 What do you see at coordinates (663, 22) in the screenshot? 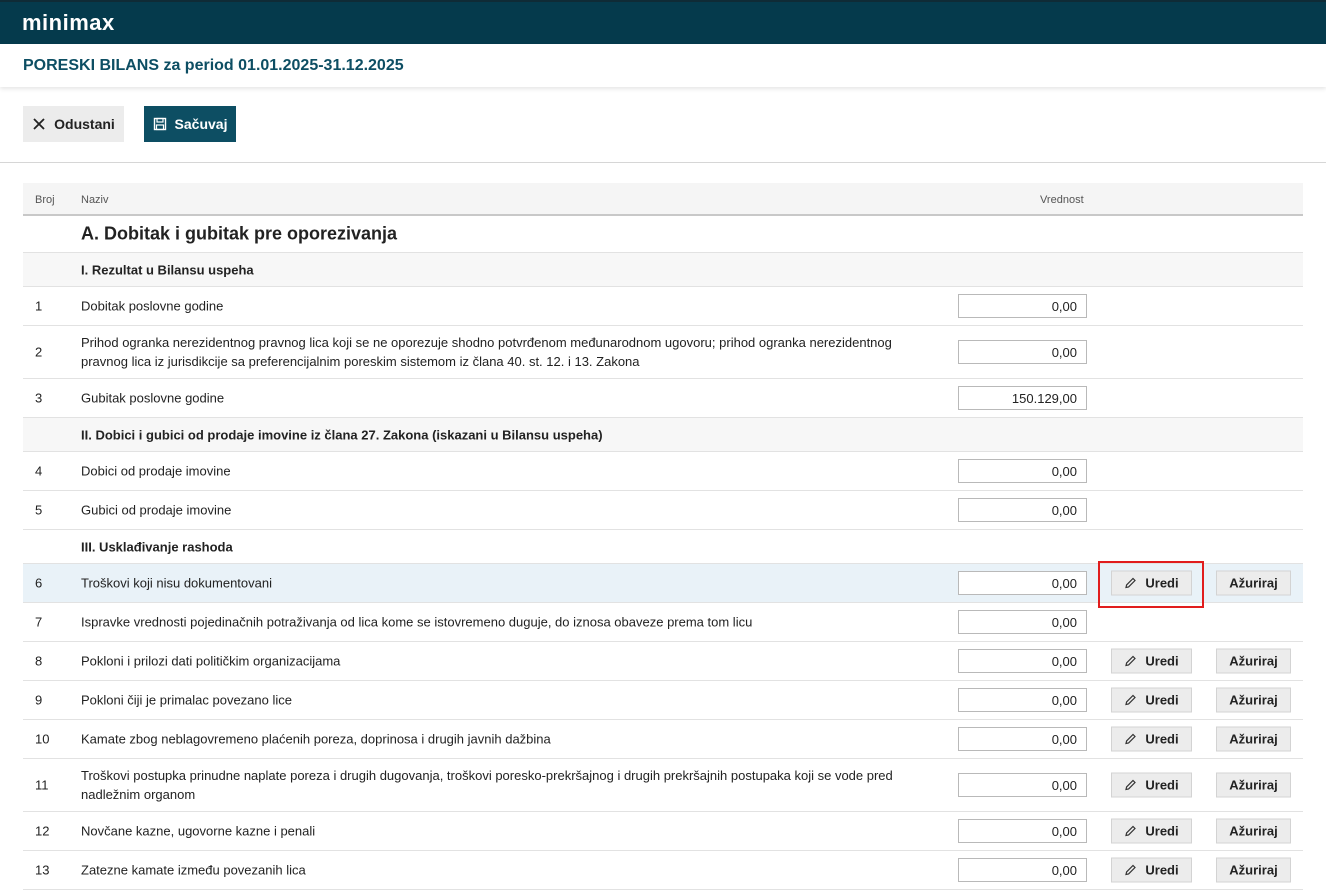
I see `top-navigation-bar: minimax` at bounding box center [663, 22].